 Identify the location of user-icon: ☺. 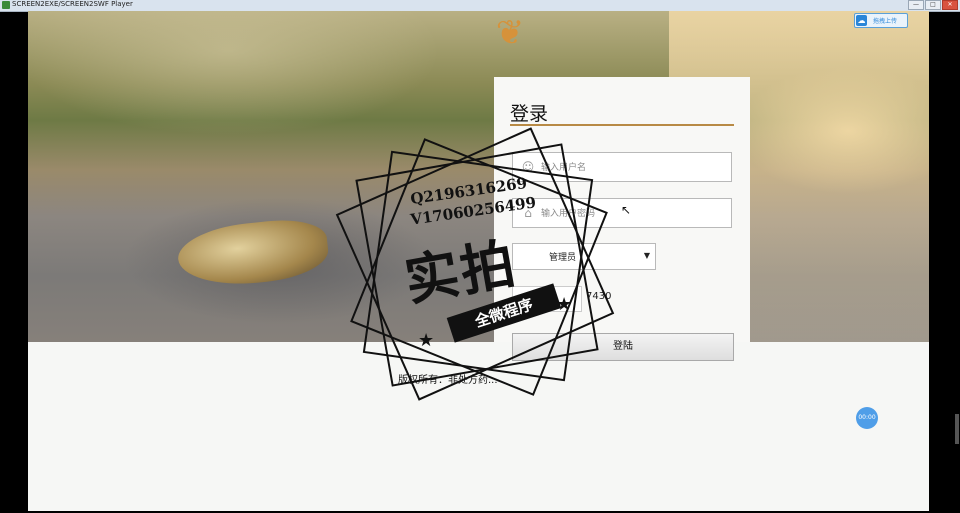
(528, 167).